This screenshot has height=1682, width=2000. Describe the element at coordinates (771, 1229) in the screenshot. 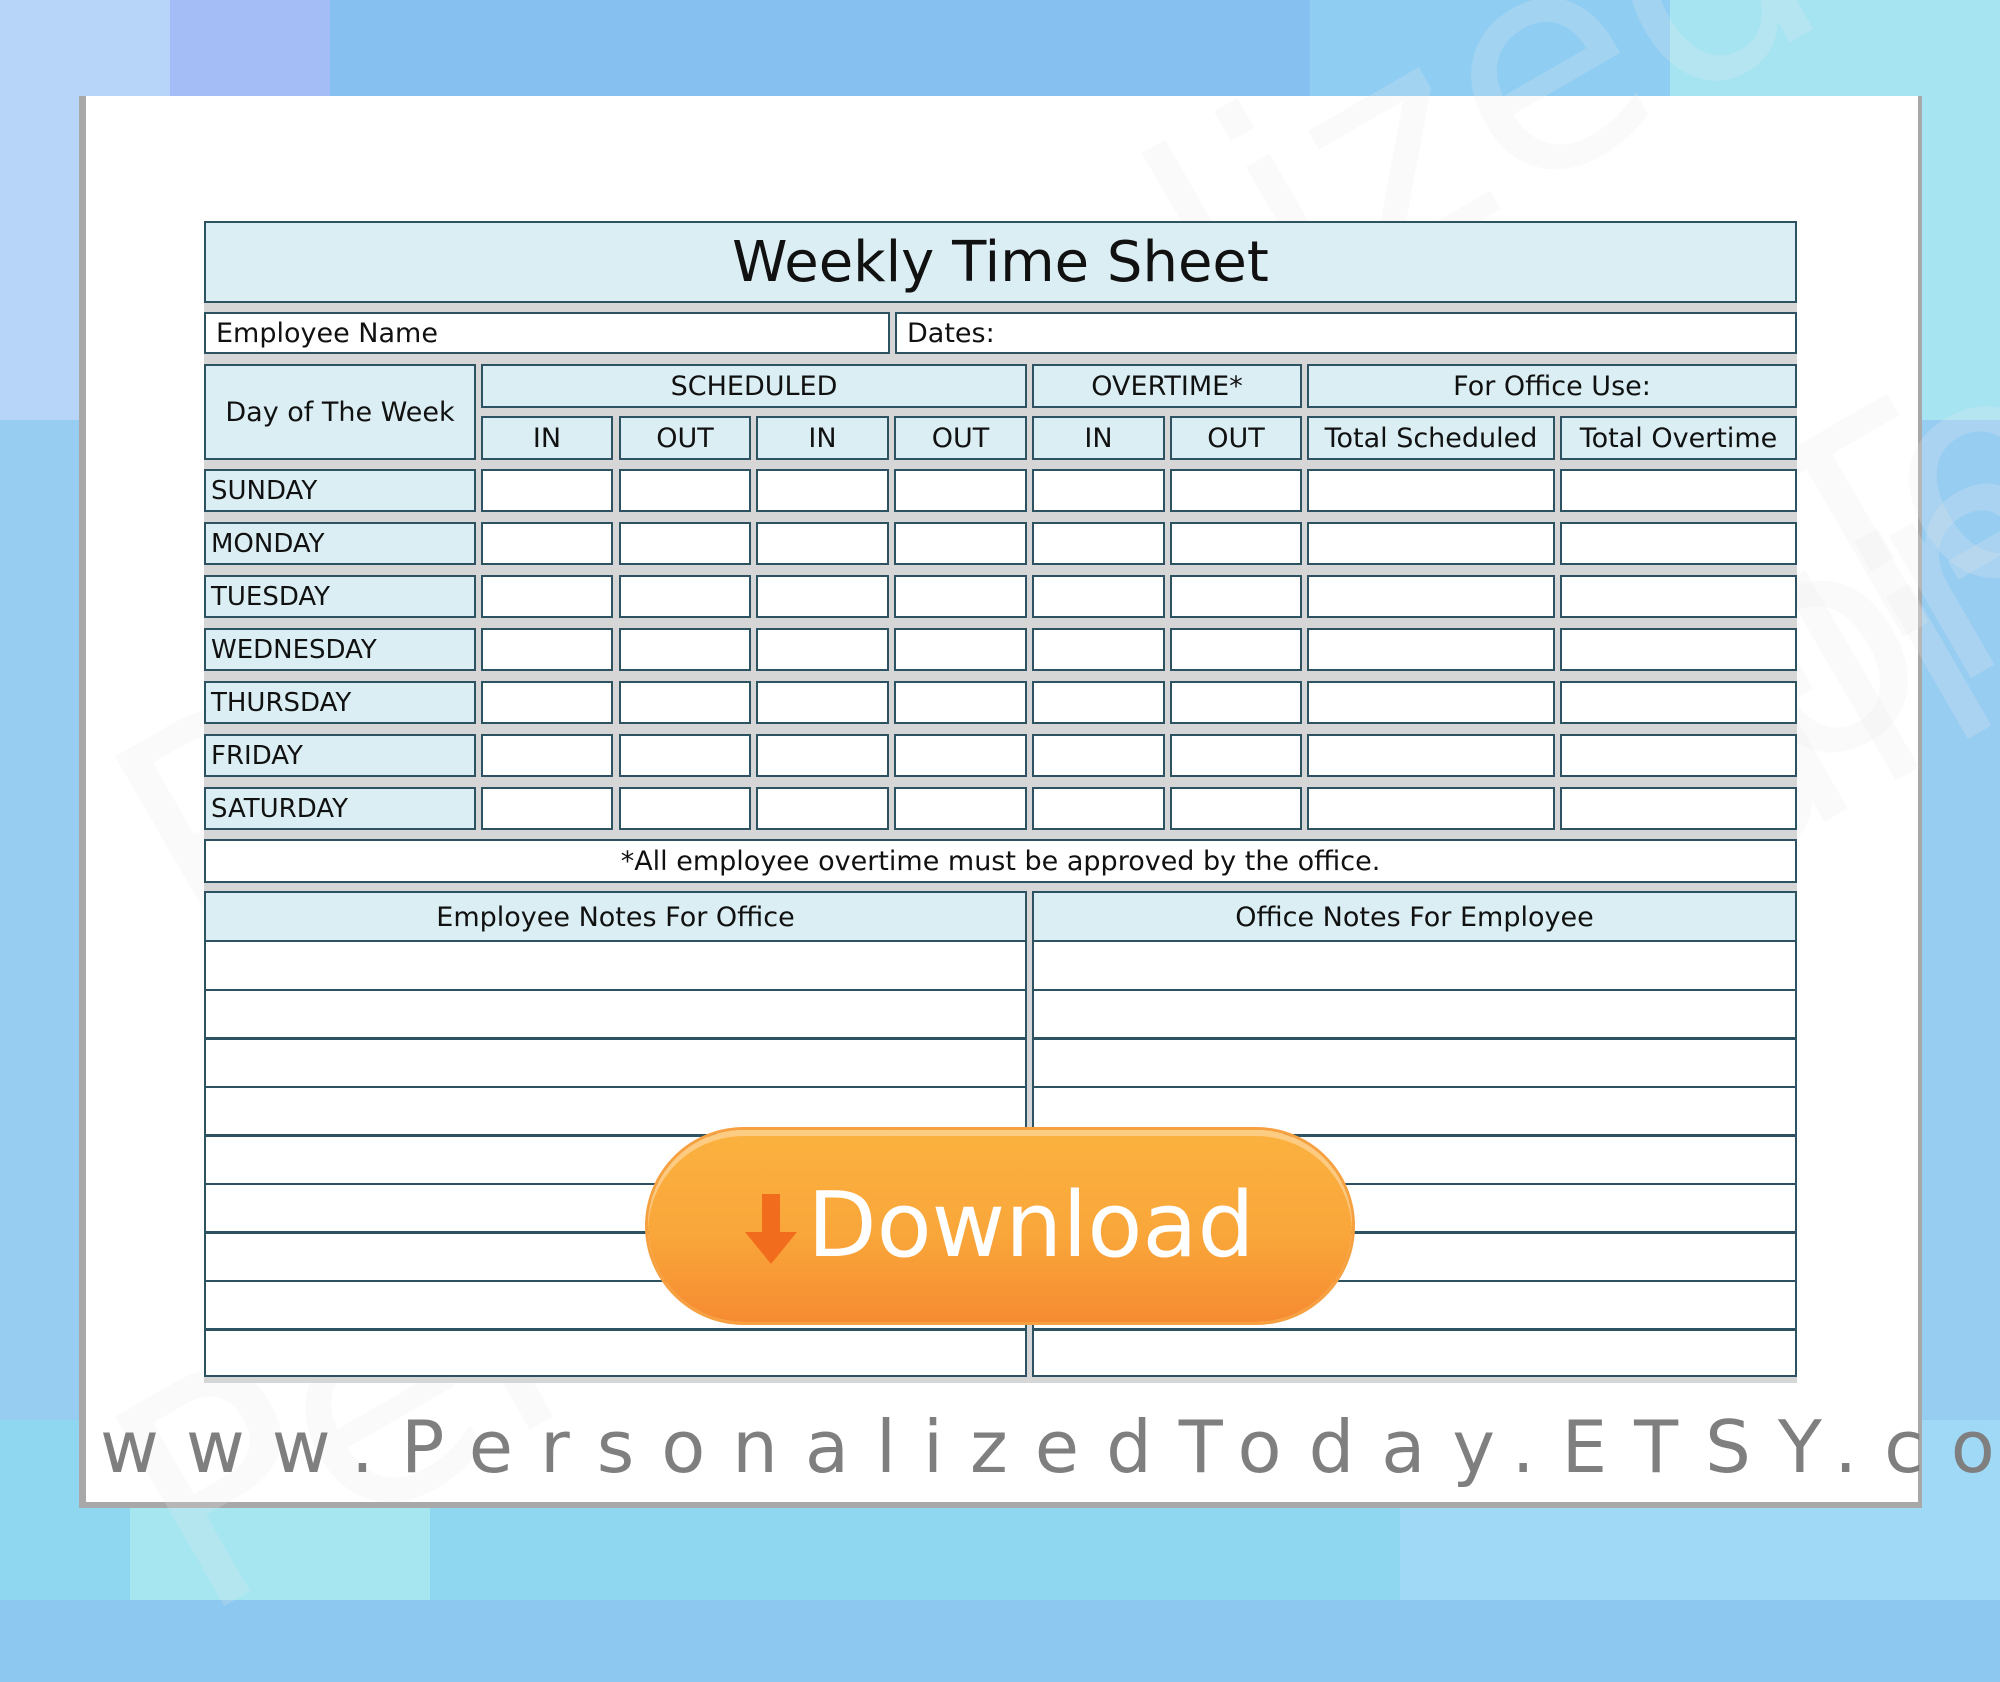

I see `download-arrow-icon` at that location.